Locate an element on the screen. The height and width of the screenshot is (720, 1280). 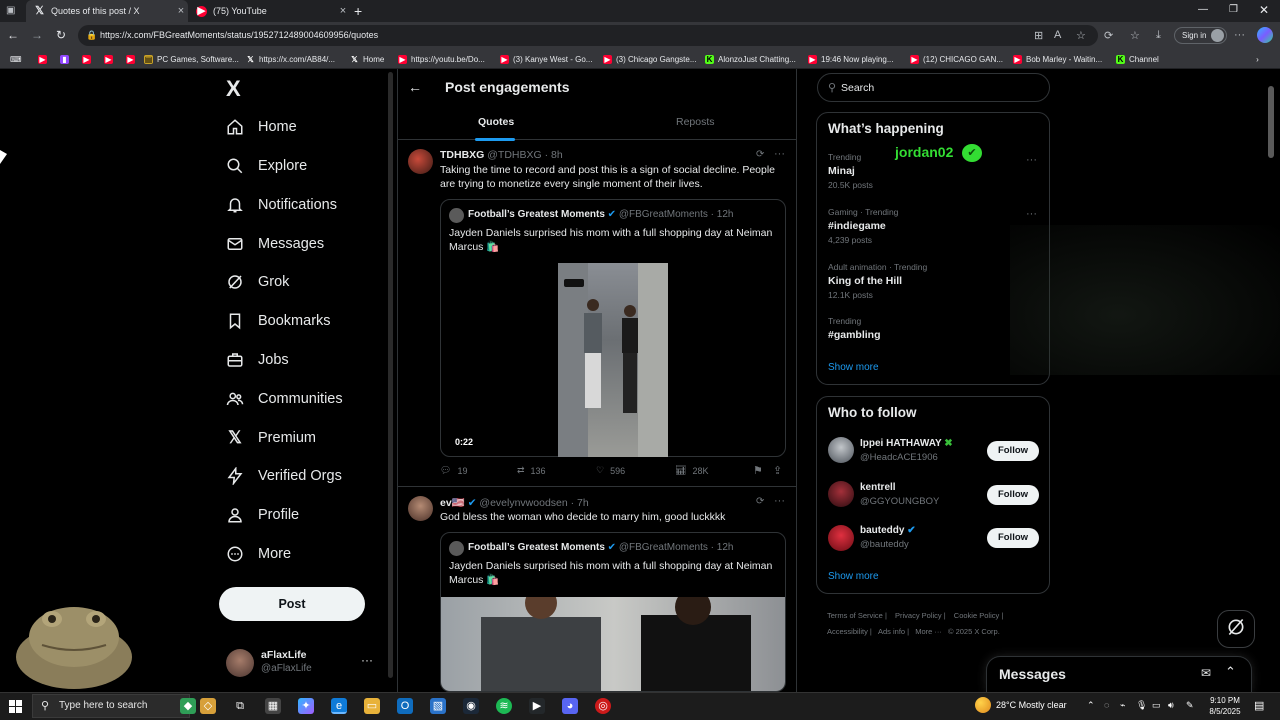
tab-reposts: Reposts is located at coordinates (695, 122).